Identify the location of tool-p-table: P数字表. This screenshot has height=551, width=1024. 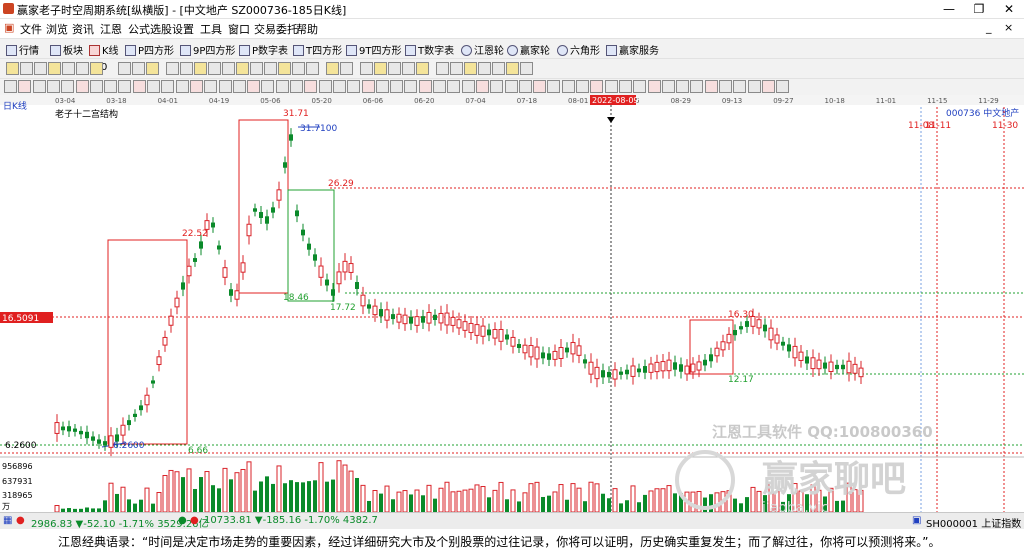
(263, 49).